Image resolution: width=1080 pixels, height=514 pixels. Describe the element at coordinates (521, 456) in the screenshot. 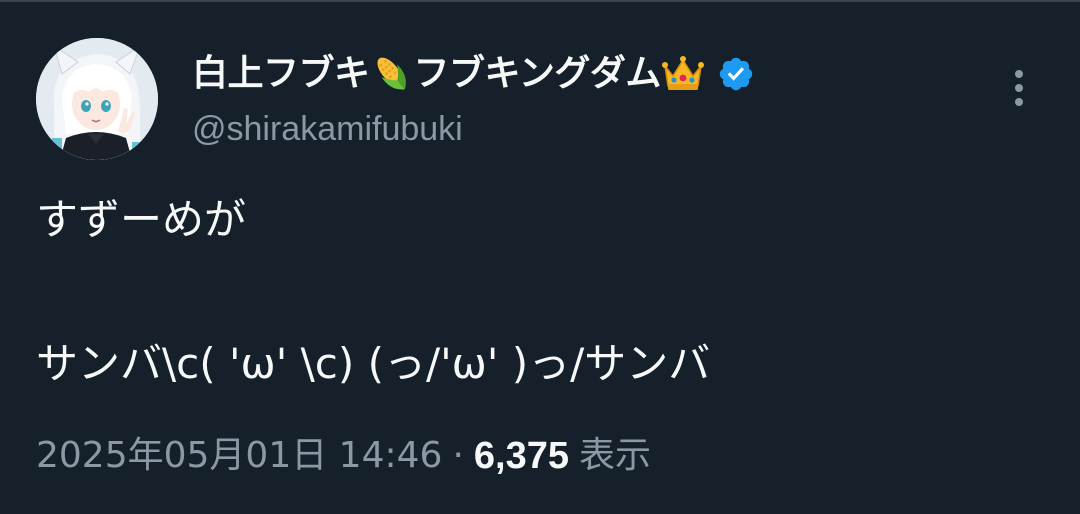

I see `view-count: 6,375` at that location.